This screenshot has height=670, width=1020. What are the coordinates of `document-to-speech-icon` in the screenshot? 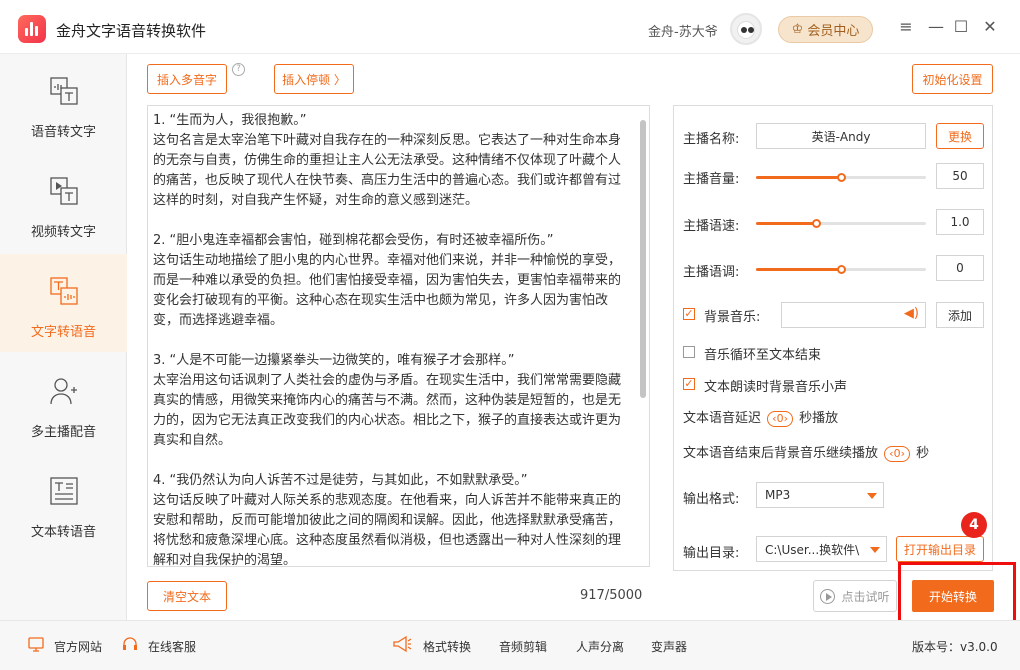 It's located at (64, 491).